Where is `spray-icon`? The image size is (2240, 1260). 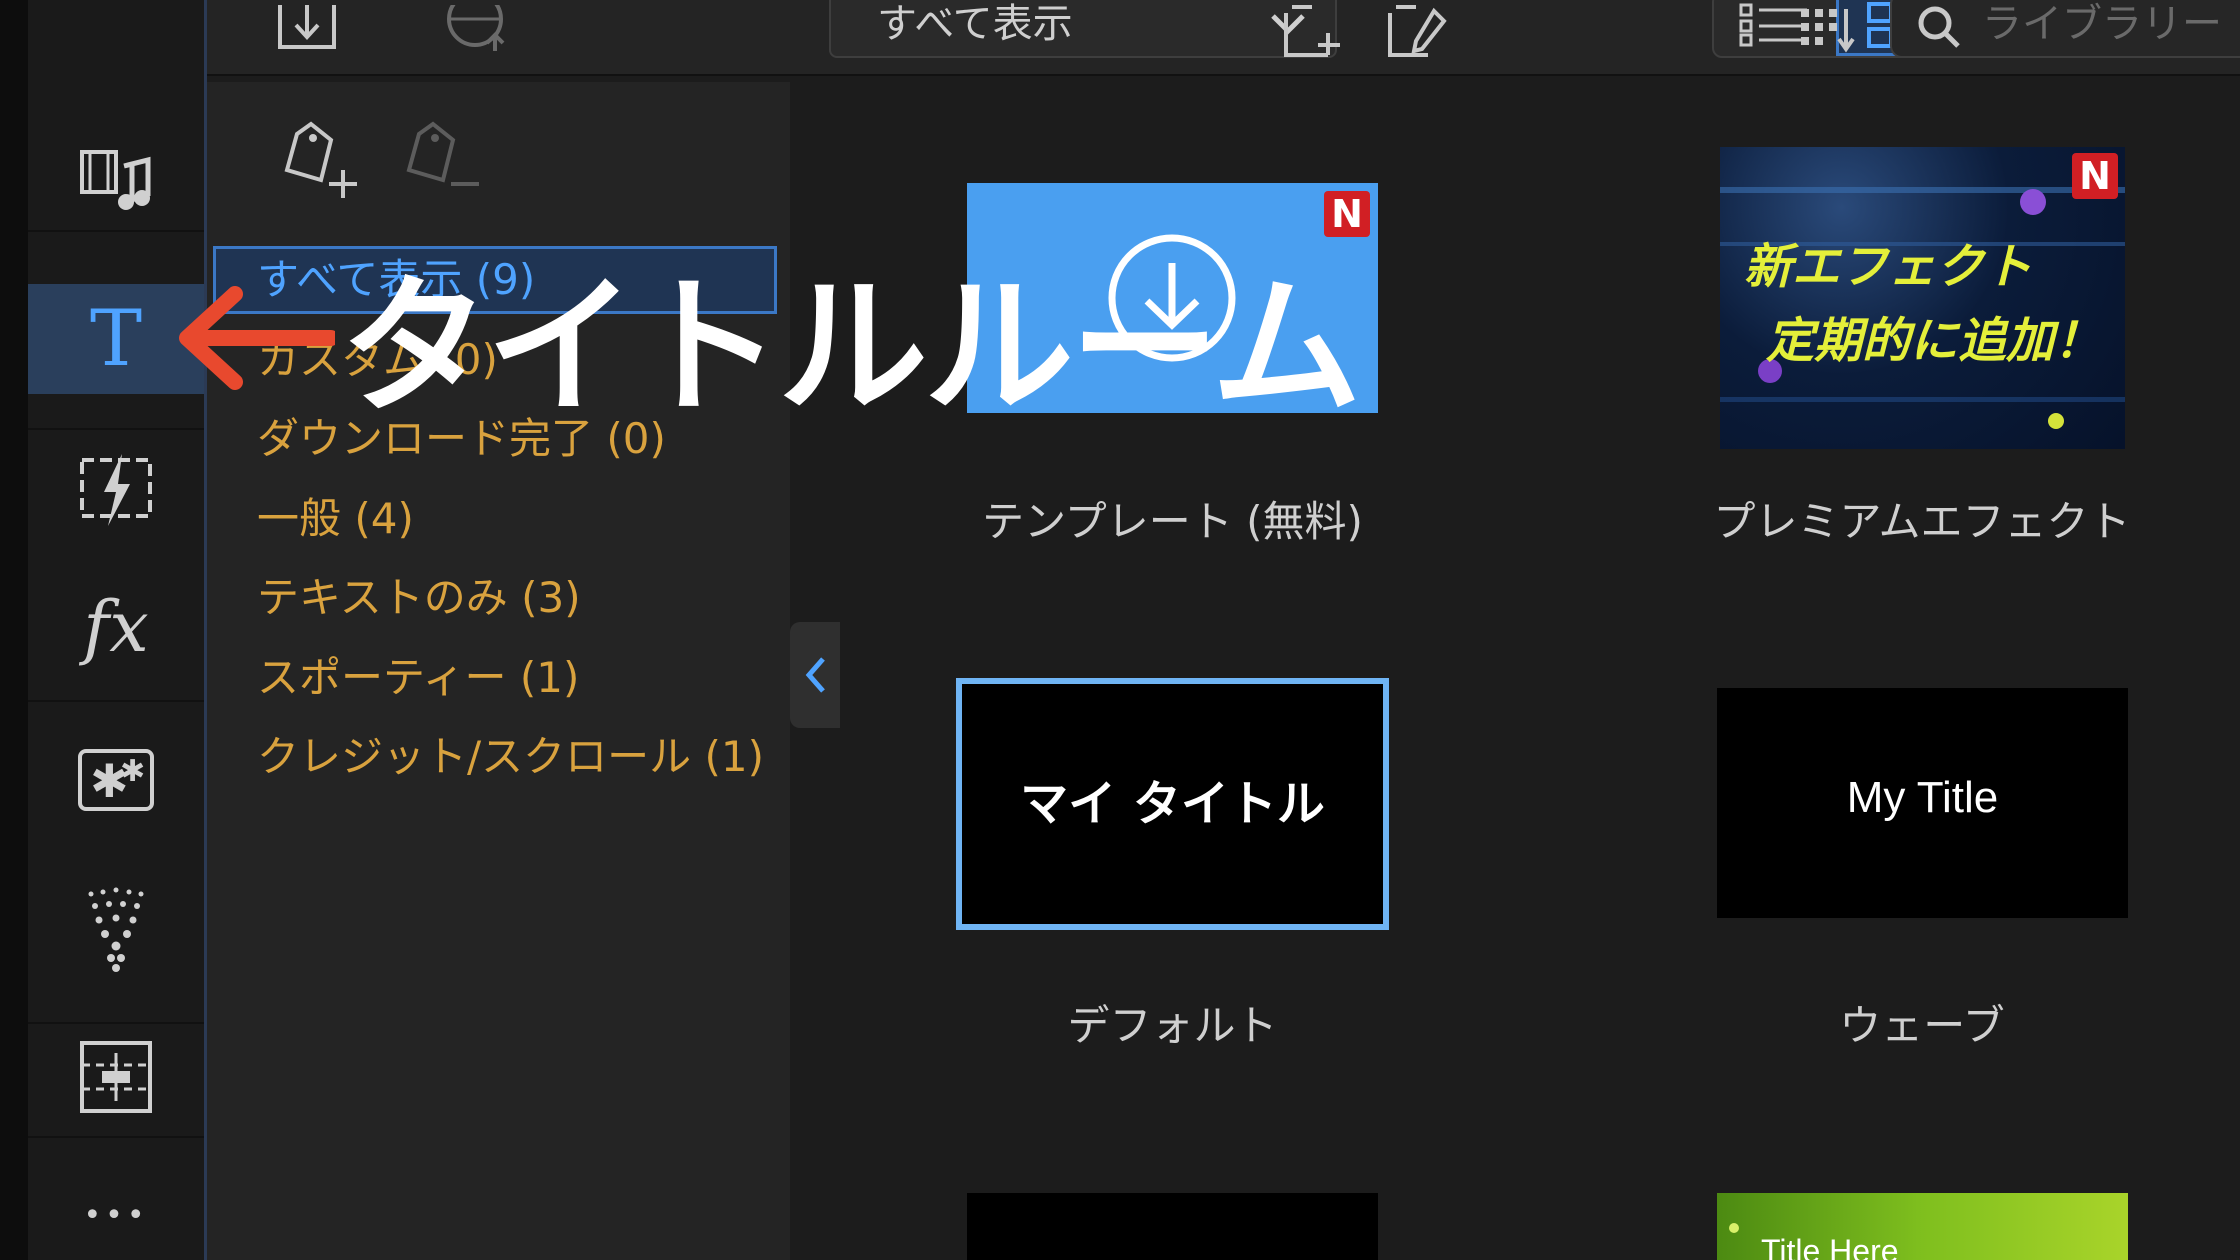 spray-icon is located at coordinates (116, 929).